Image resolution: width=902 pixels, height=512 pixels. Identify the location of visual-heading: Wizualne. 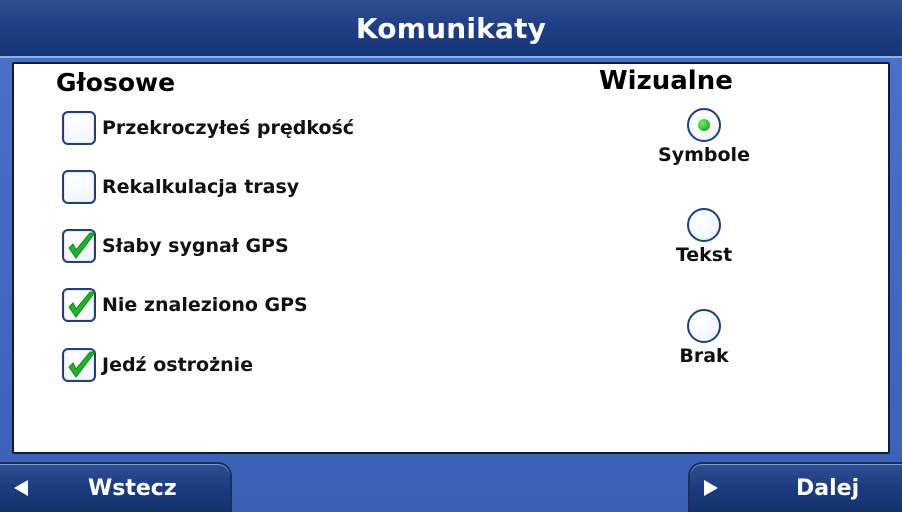
(666, 81).